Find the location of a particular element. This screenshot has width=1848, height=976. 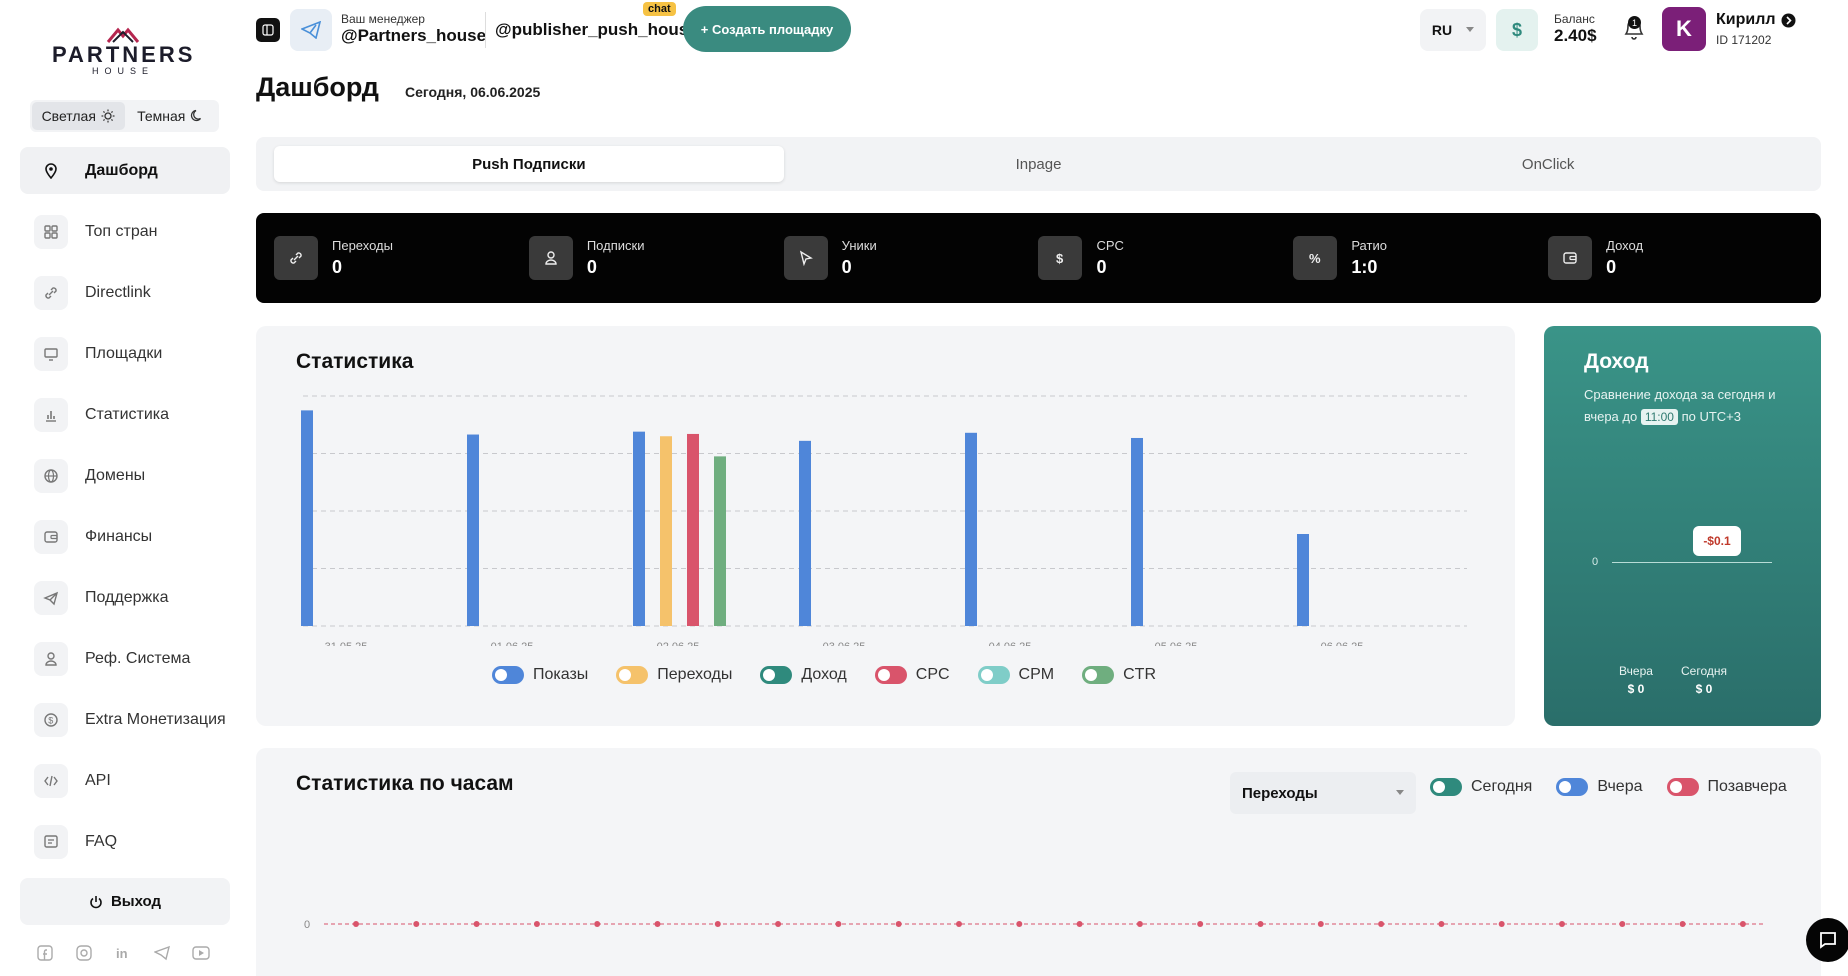

message-icon is located at coordinates (51, 841).